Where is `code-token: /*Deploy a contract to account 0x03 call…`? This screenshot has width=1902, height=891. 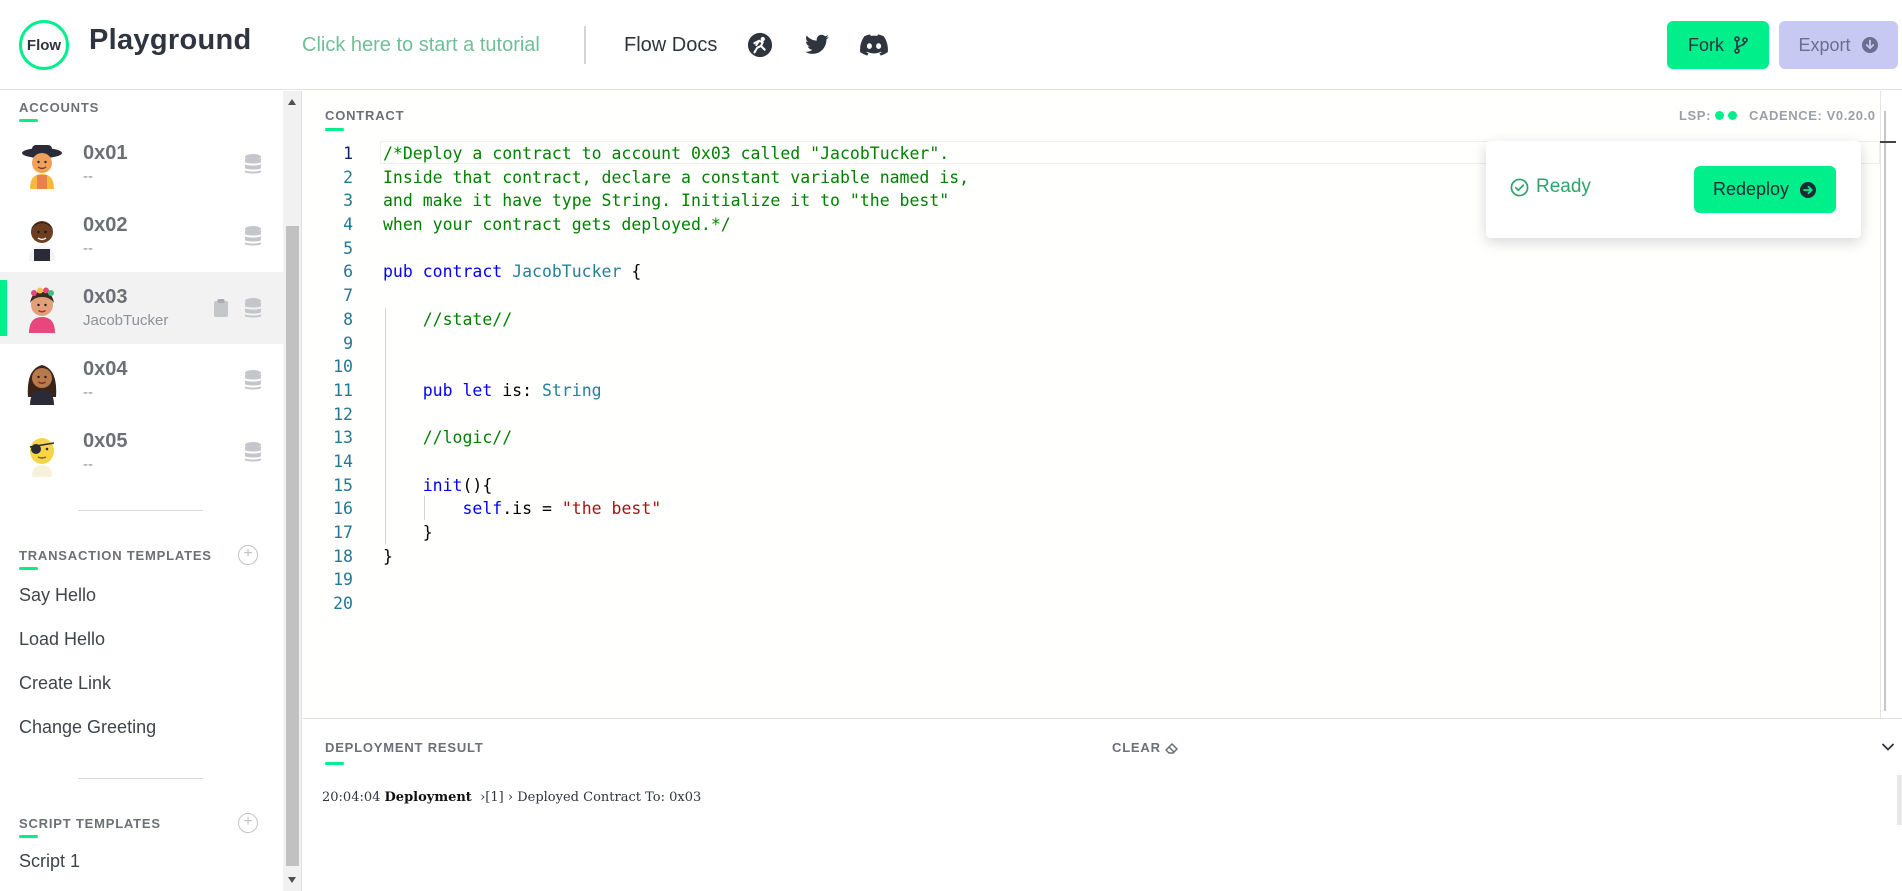 code-token: /*Deploy a contract to account 0x03 call… is located at coordinates (666, 153).